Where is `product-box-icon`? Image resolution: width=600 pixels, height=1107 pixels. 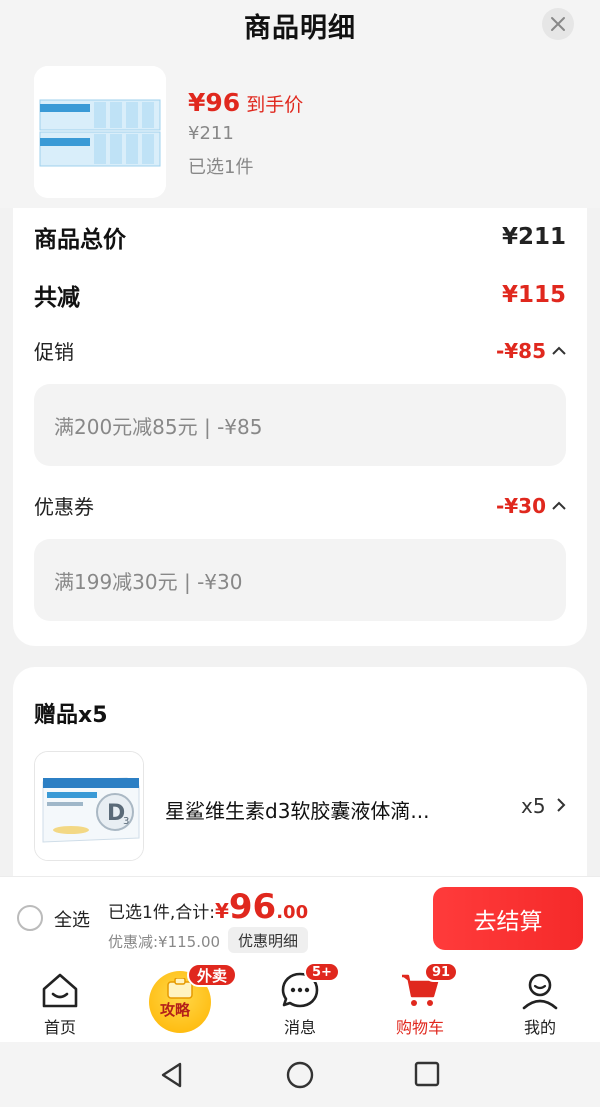 product-box-icon is located at coordinates (100, 132).